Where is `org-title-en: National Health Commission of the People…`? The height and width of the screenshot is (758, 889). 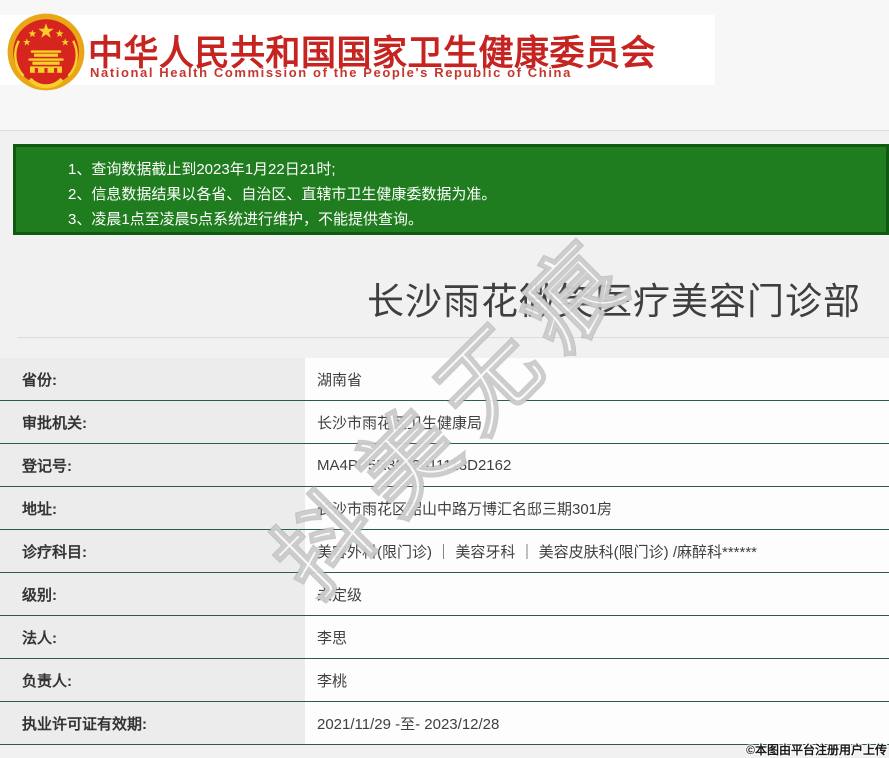
org-title-en: National Health Commission of the People… is located at coordinates (331, 72).